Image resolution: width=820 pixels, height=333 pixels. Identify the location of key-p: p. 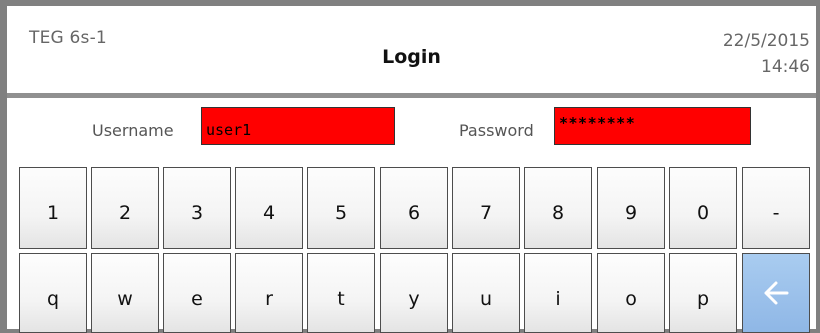
(703, 293).